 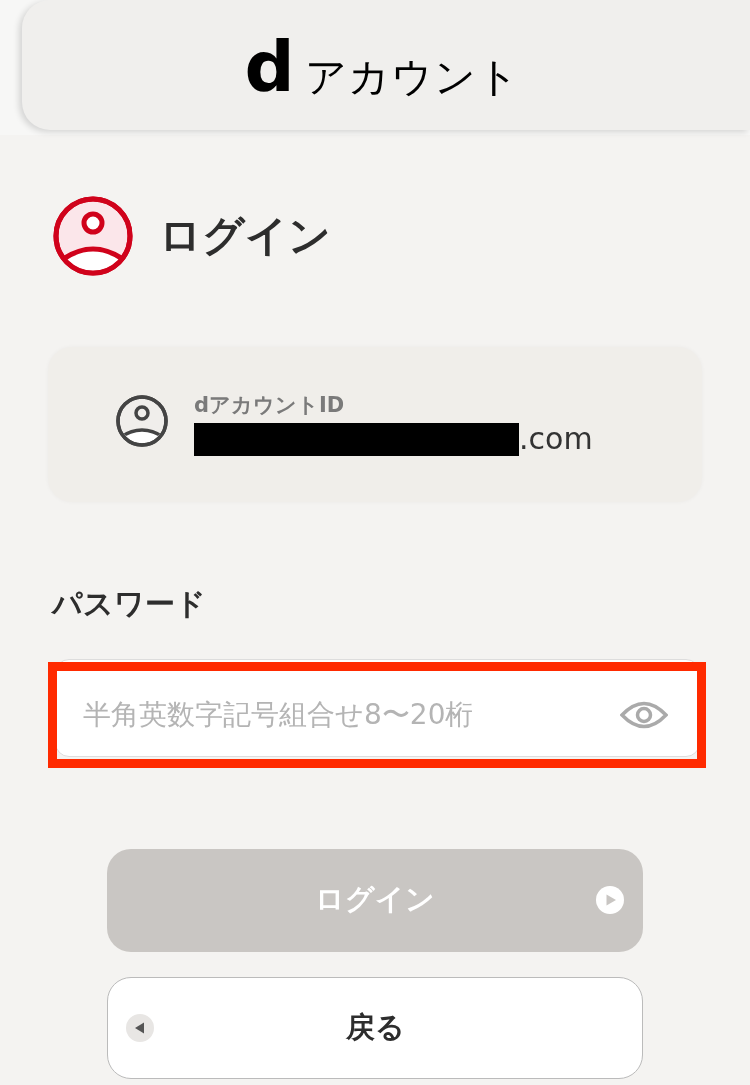 I want to click on user-avatar-icon, so click(x=93, y=236).